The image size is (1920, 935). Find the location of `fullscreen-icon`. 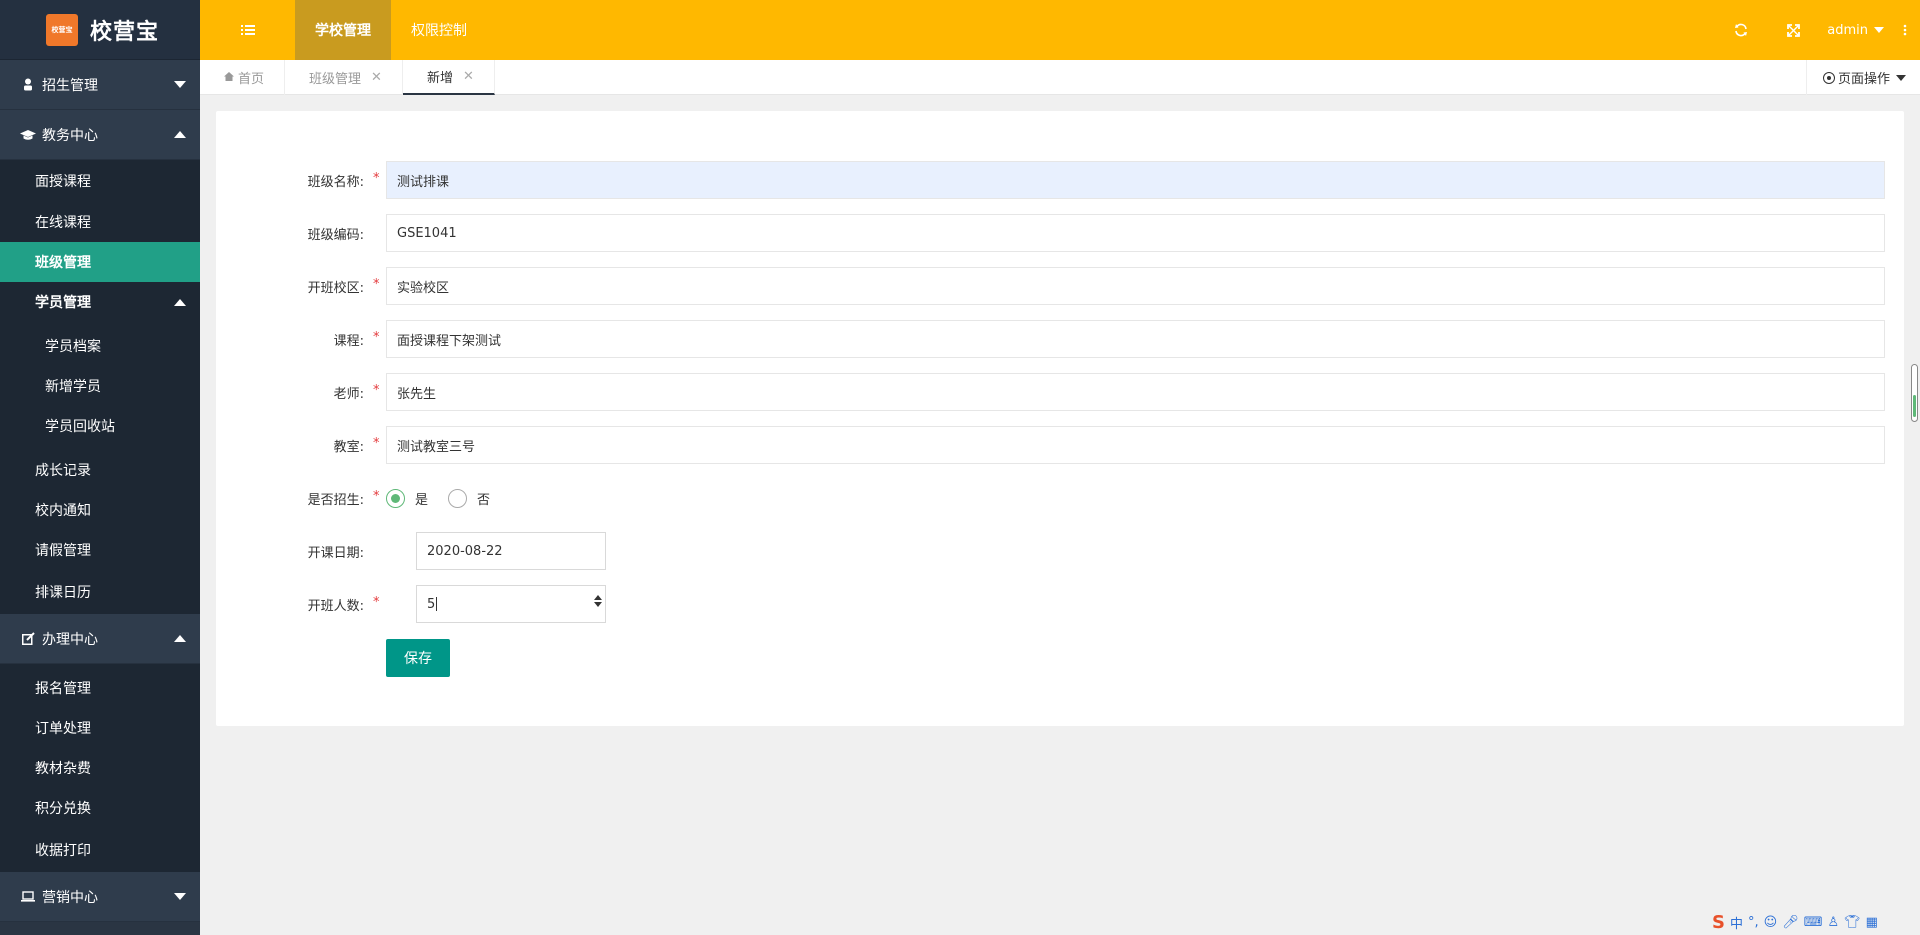

fullscreen-icon is located at coordinates (1793, 30).